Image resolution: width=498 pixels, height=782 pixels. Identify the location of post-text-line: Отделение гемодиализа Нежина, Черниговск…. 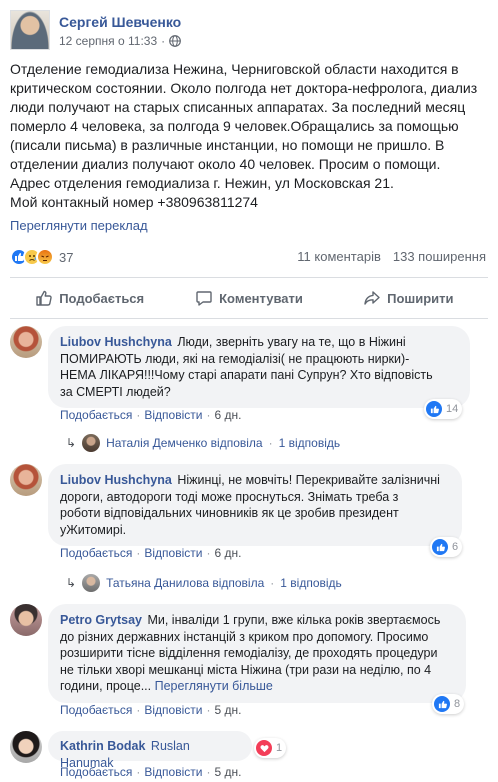
(234, 69).